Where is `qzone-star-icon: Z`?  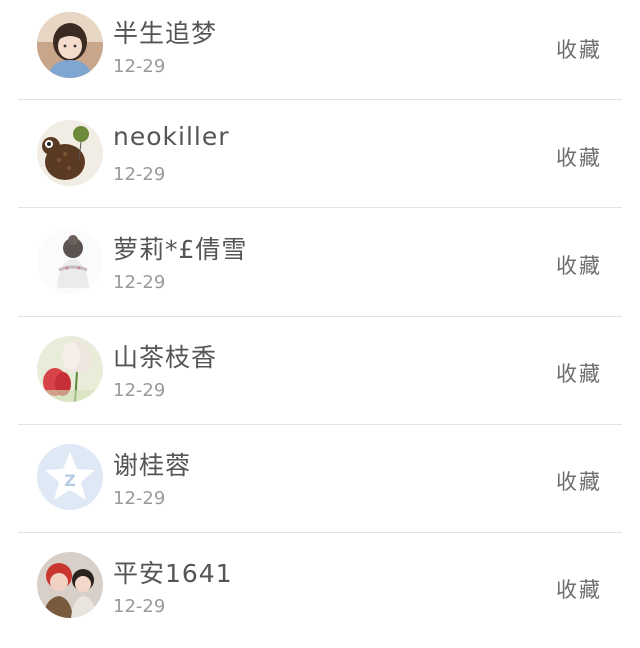 qzone-star-icon: Z is located at coordinates (70, 477).